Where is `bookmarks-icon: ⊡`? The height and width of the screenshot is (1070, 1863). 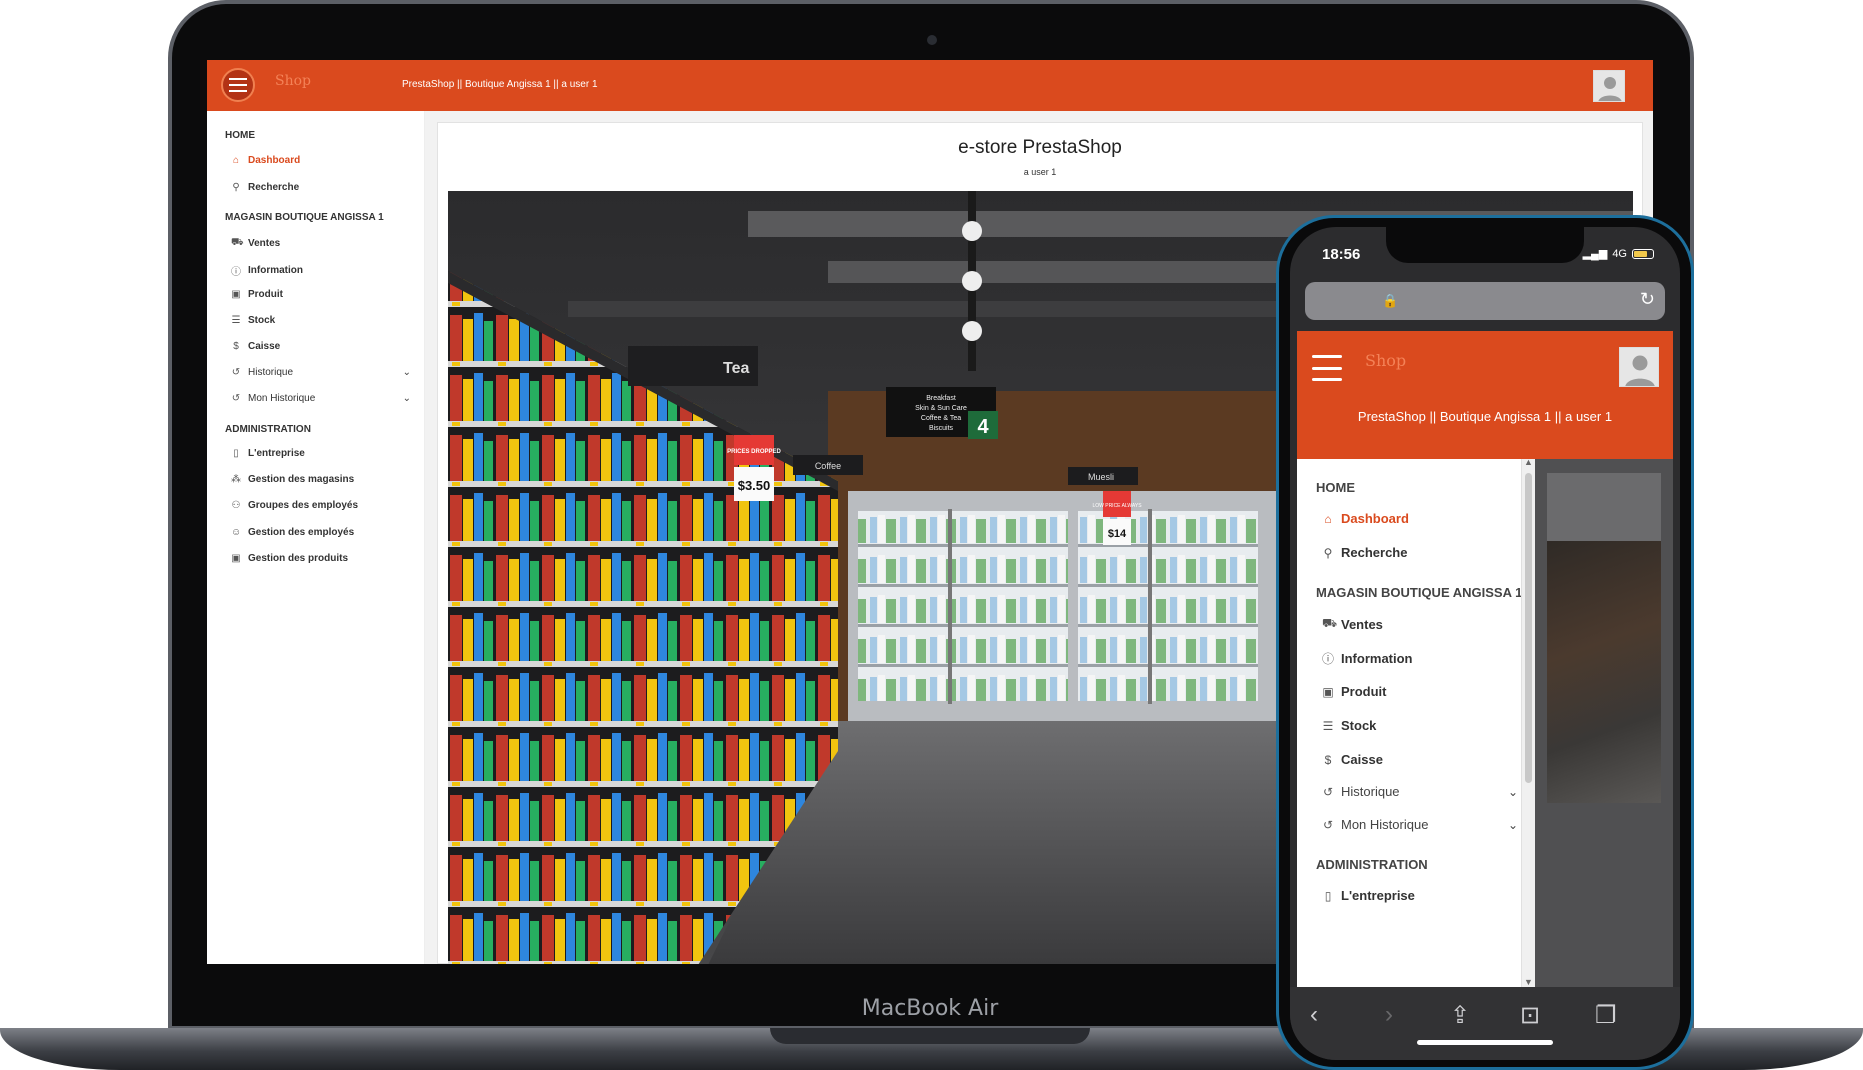 bookmarks-icon: ⊡ is located at coordinates (1530, 1015).